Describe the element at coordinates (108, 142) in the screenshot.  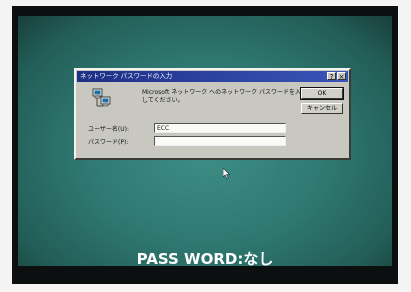
I see `password-label: パスワード(P):` at that location.